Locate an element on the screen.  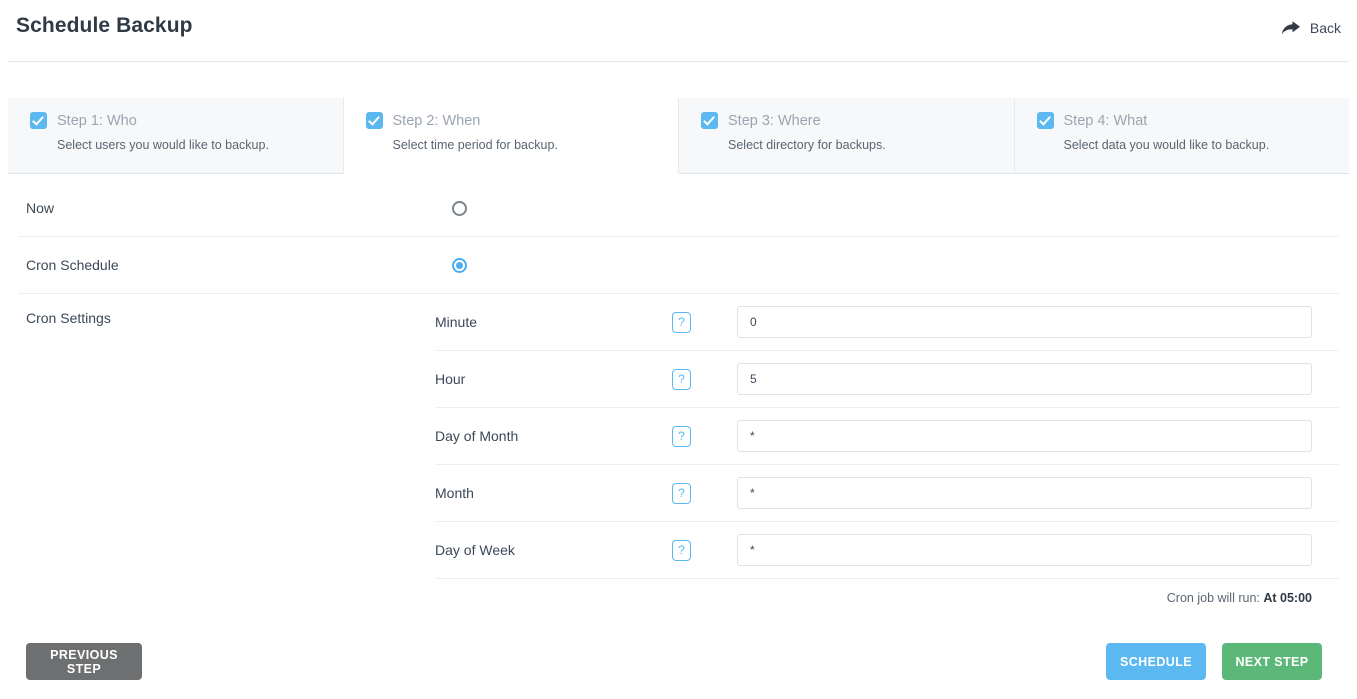
cron-field-label: Minute is located at coordinates (456, 322).